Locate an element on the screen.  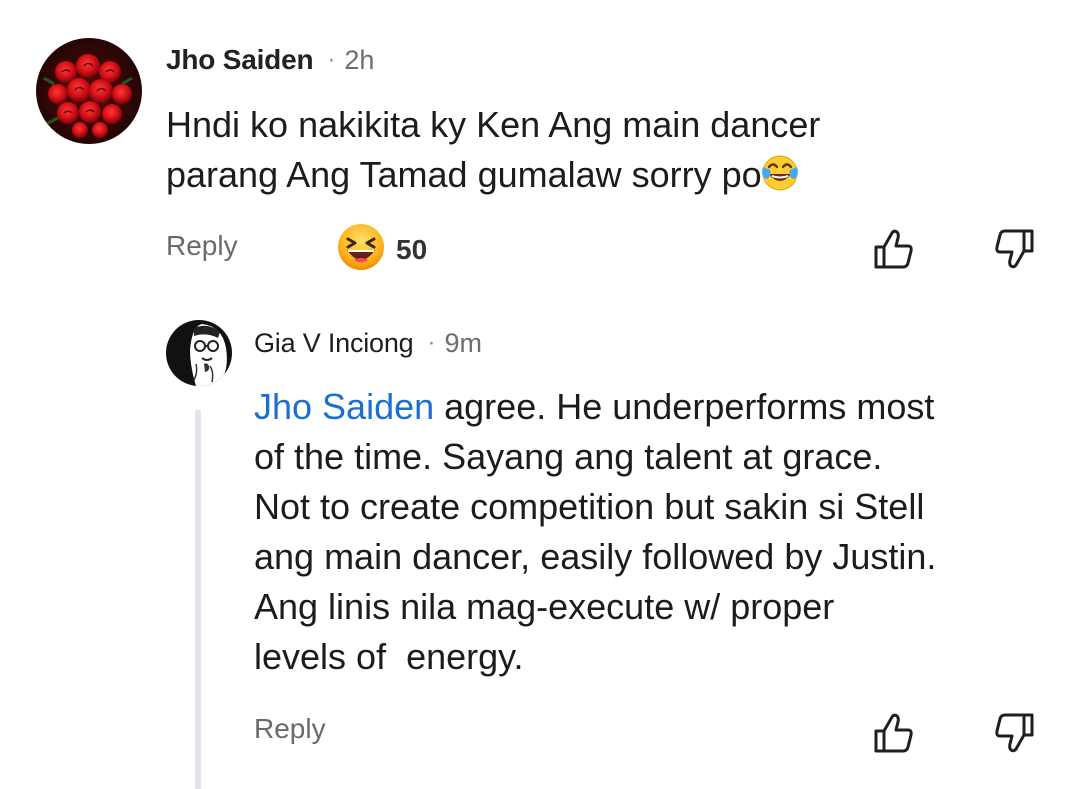
reply-timestamp: 9m is located at coordinates (463, 342).